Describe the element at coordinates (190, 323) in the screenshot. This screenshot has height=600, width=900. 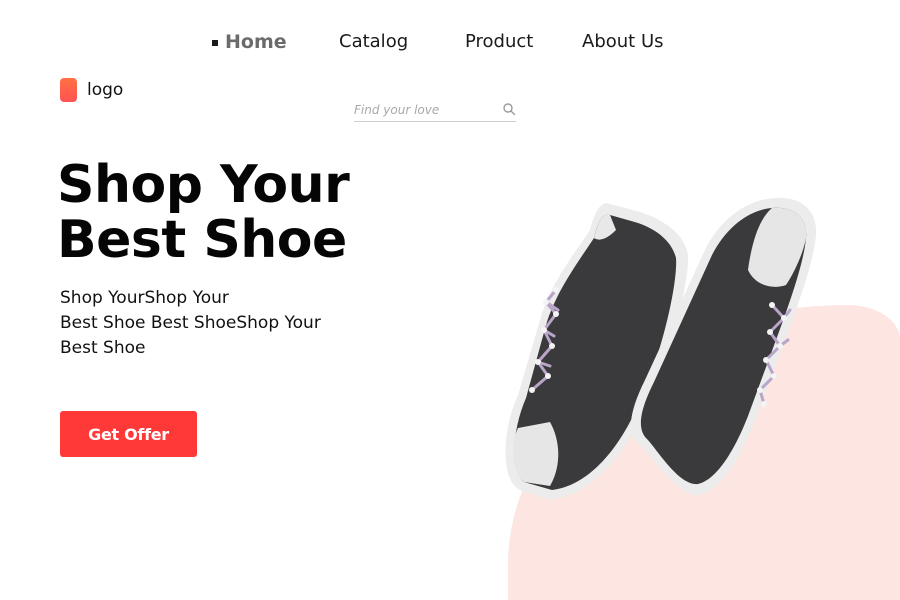
I see `hero-description-line-2: Best Shoe Best ShoeShop Your` at that location.